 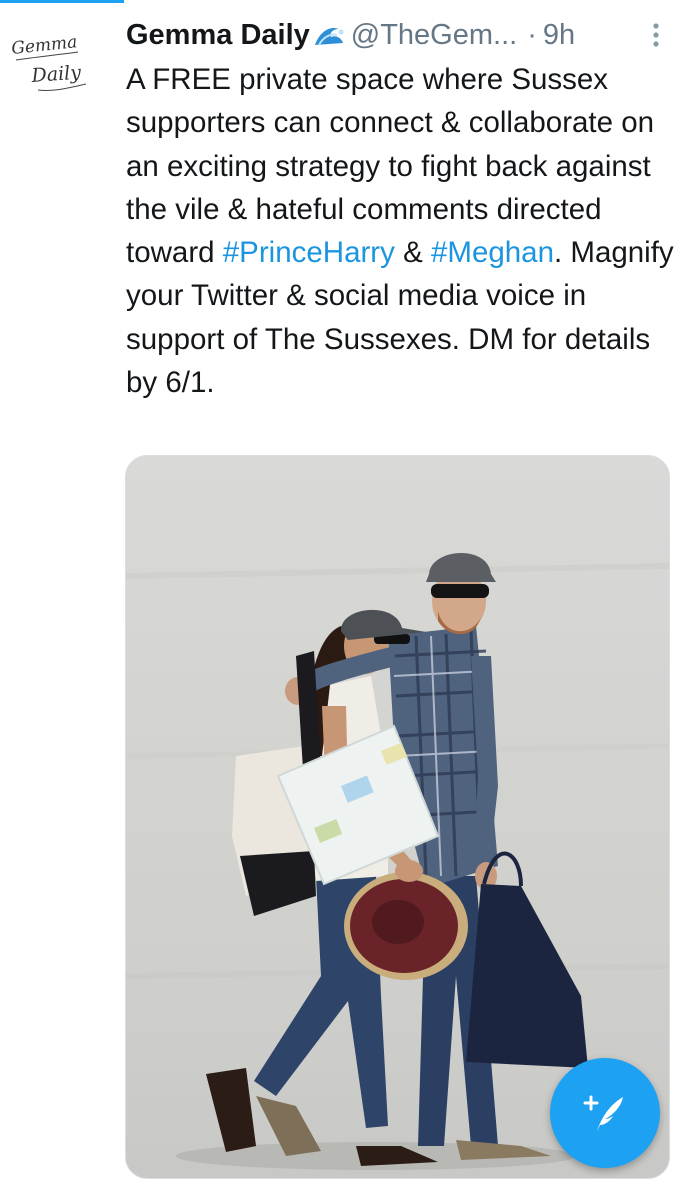 What do you see at coordinates (309, 252) in the screenshot?
I see `hashtag-link-princeharry: #PrinceHarry` at bounding box center [309, 252].